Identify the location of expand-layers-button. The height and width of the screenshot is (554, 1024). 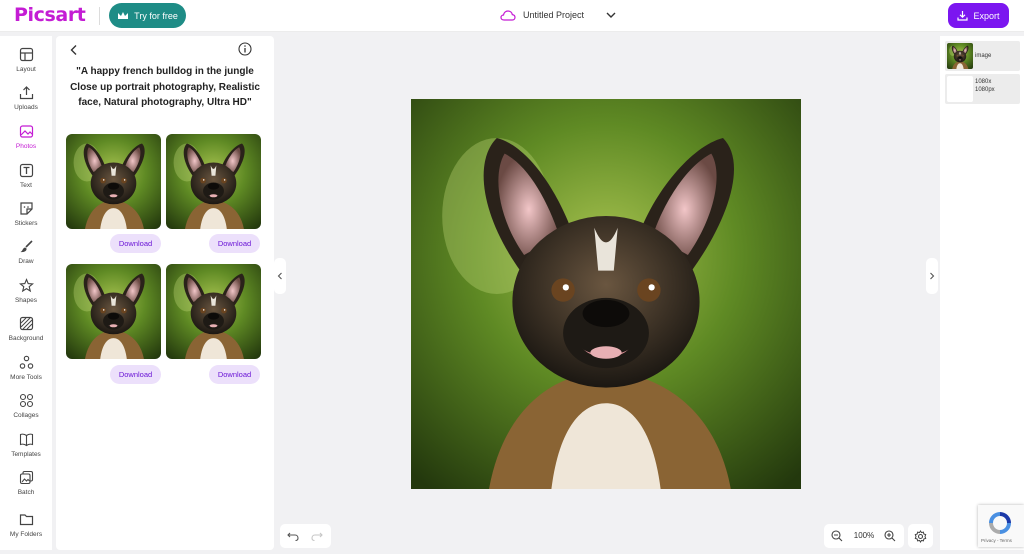
(932, 276).